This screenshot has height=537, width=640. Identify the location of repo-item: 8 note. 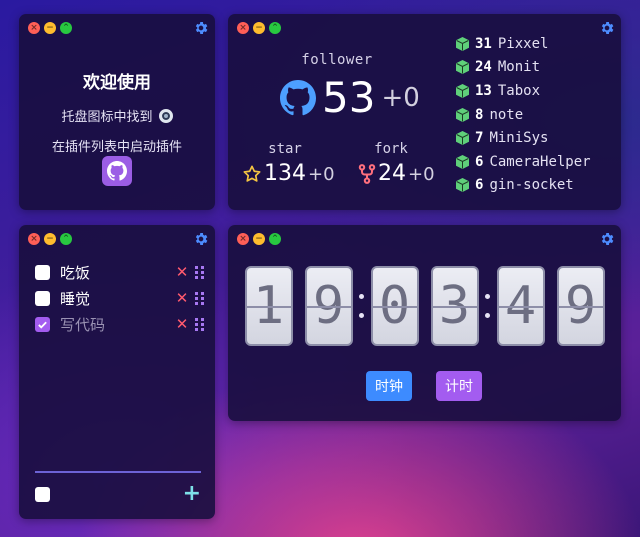
(523, 115).